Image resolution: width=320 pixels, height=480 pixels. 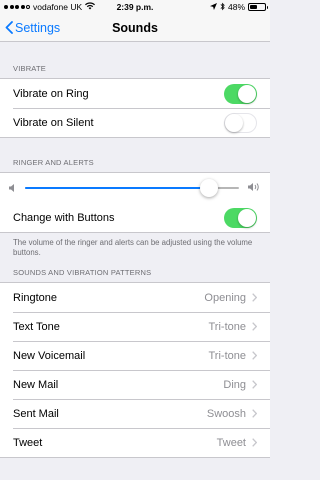 What do you see at coordinates (117, 188) in the screenshot?
I see `slider-fill` at bounding box center [117, 188].